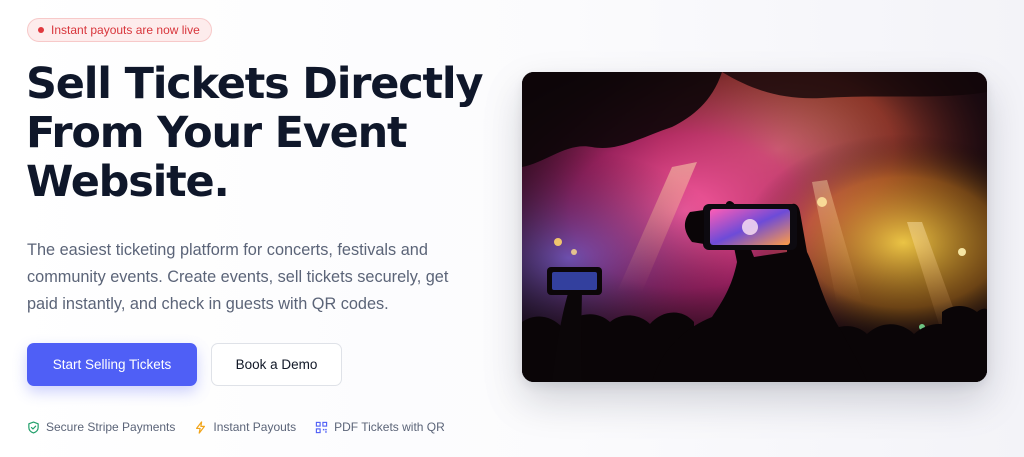 Image resolution: width=1024 pixels, height=457 pixels. I want to click on feature-label: Secure Stripe Payments, so click(111, 427).